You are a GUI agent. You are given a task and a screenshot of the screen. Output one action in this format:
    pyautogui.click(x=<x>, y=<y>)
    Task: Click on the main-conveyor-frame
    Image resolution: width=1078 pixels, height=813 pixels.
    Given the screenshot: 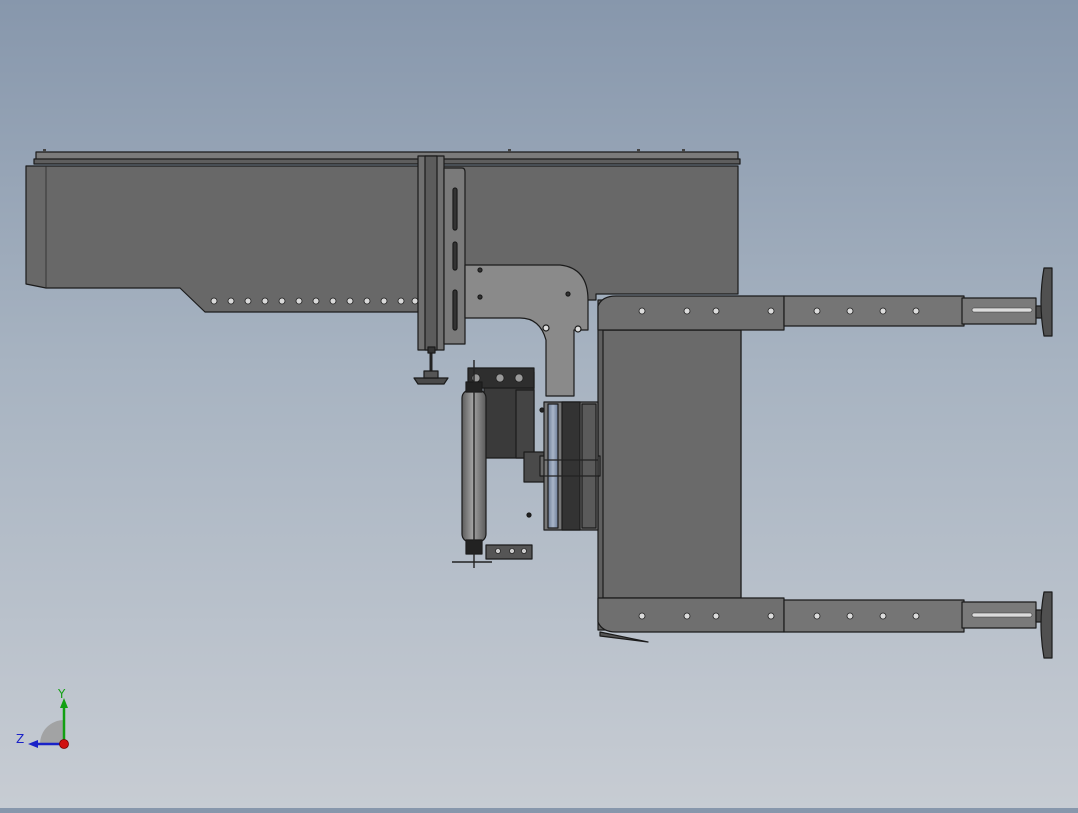 What is the action you would take?
    pyautogui.click(x=383, y=231)
    